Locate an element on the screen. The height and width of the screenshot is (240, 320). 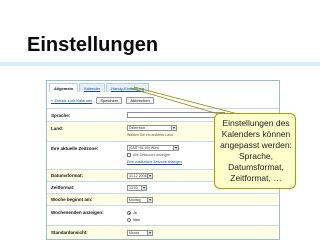
time-format-label: Zeitformat: is located at coordinates (63, 187).